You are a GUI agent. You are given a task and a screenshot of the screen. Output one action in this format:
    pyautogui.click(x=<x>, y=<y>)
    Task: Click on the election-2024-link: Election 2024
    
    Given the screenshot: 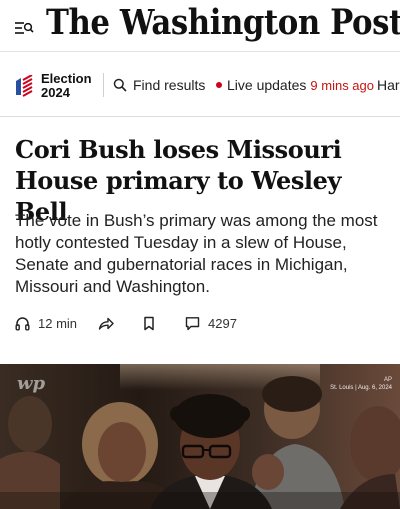 What is the action you would take?
    pyautogui.click(x=53, y=86)
    